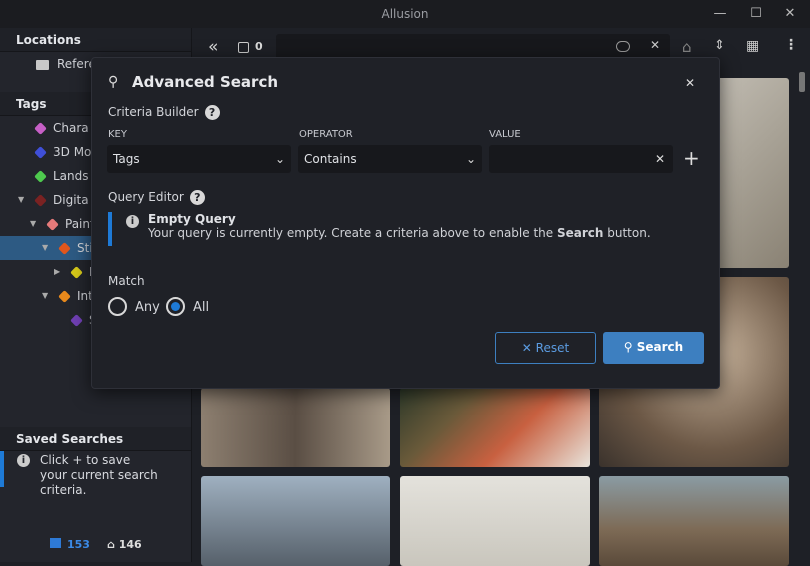 Image resolution: width=810 pixels, height=566 pixels. I want to click on more-options-icon: ⋮, so click(791, 45).